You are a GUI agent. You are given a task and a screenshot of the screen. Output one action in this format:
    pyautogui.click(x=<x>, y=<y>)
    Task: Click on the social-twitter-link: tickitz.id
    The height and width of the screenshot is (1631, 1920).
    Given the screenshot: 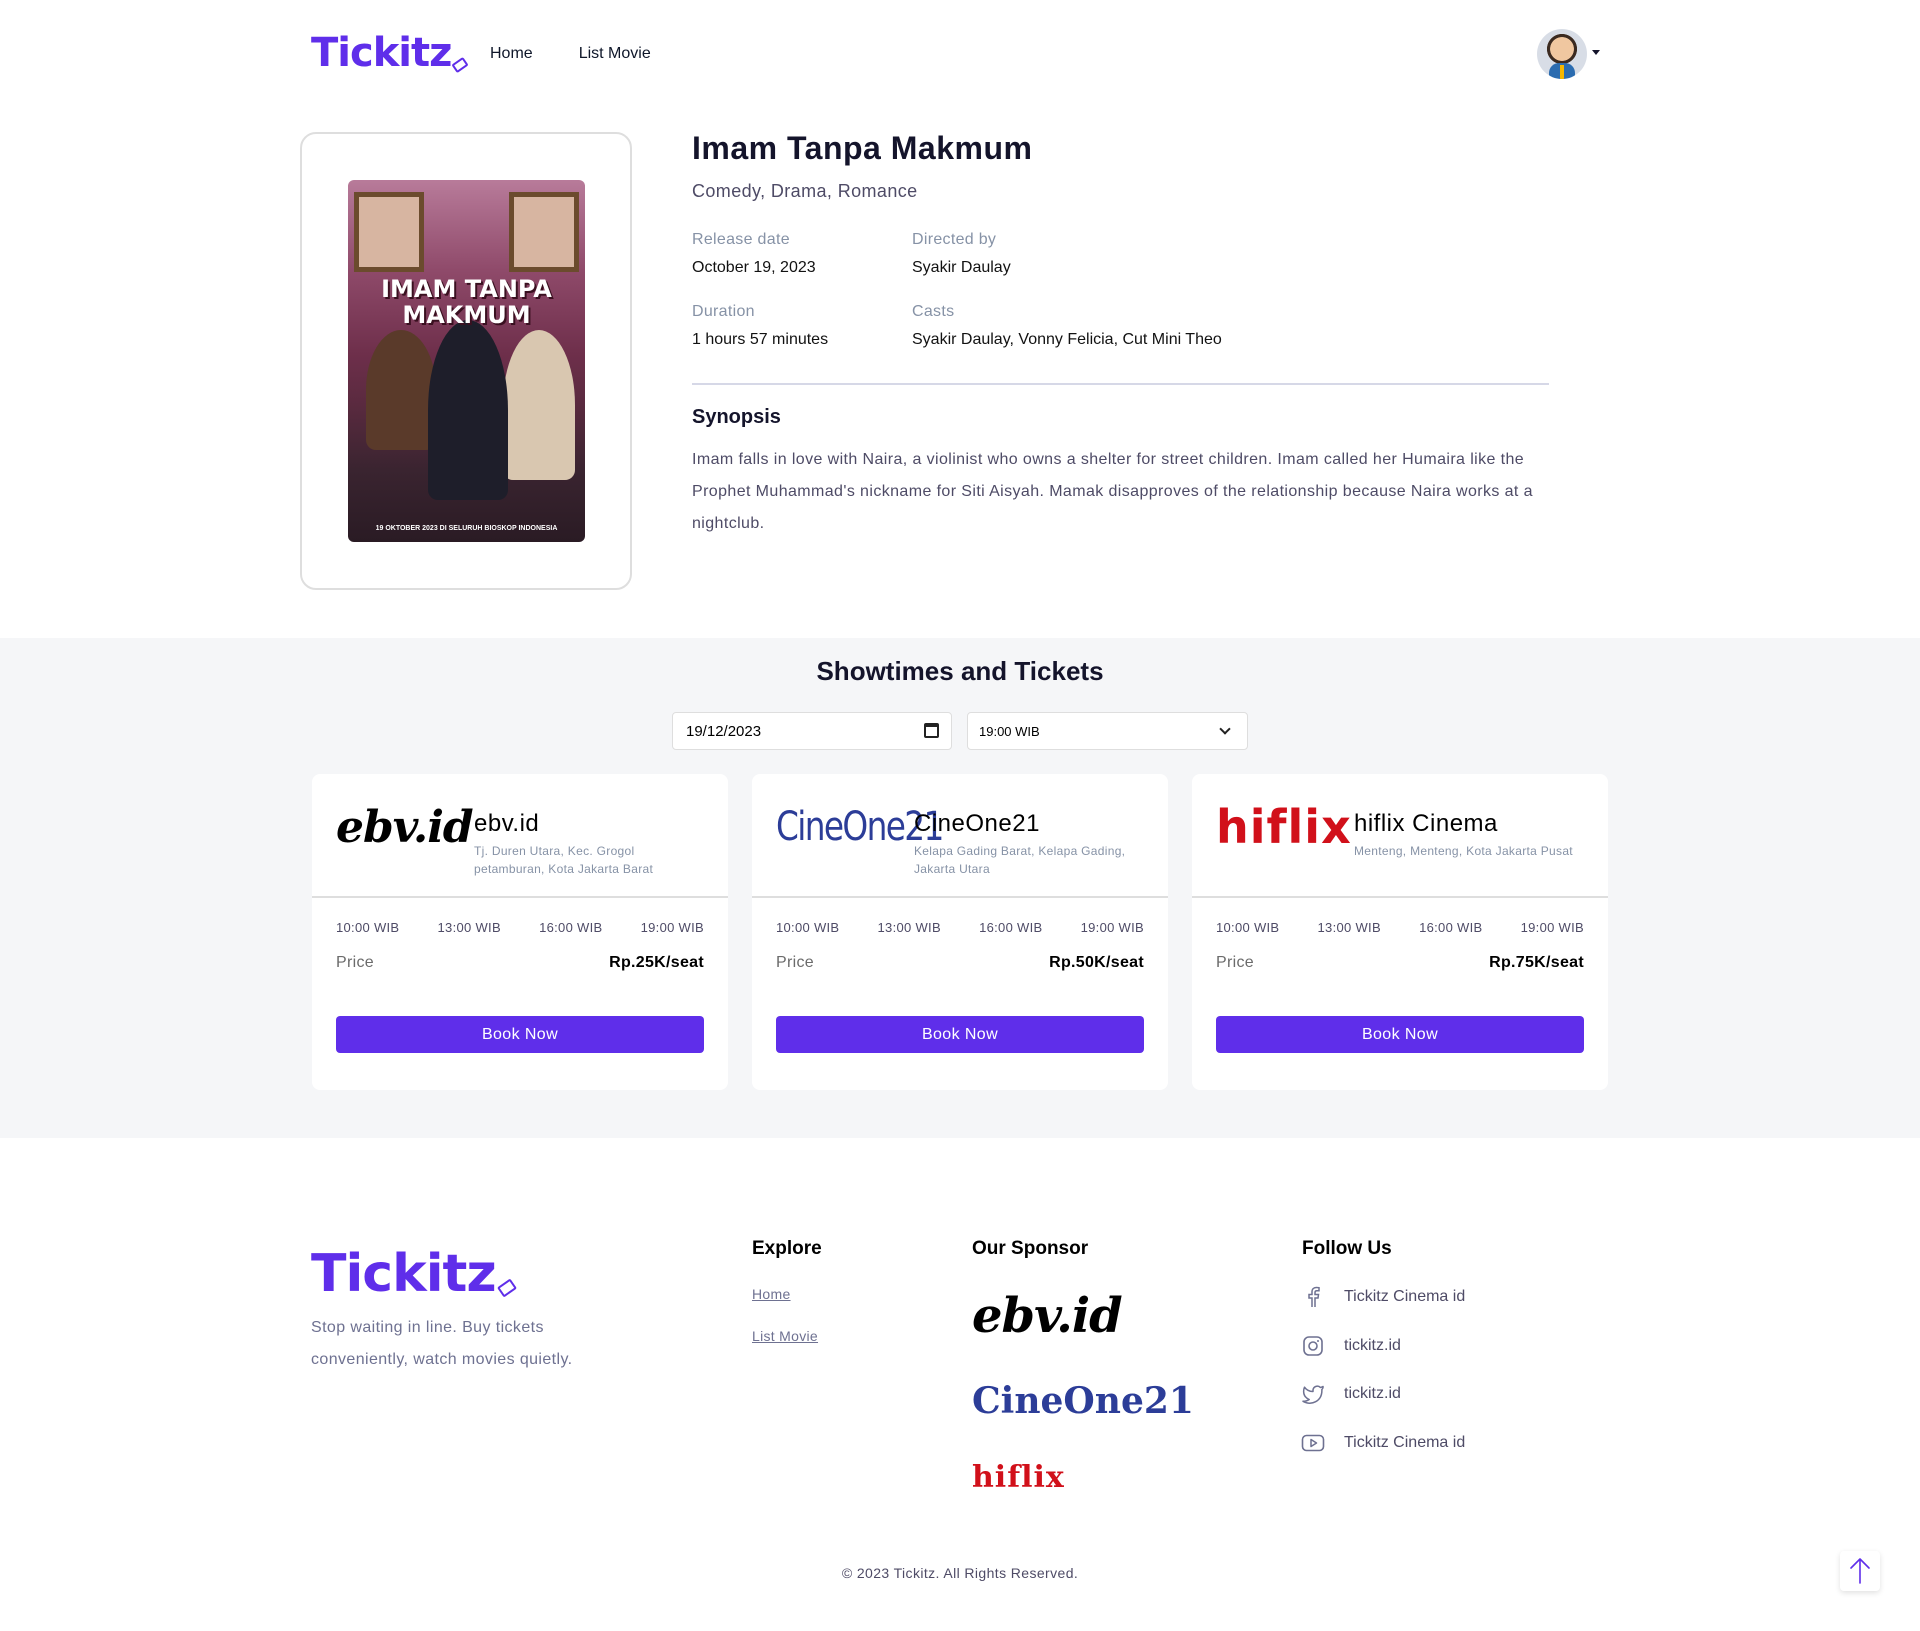 What is the action you would take?
    pyautogui.click(x=1350, y=1394)
    